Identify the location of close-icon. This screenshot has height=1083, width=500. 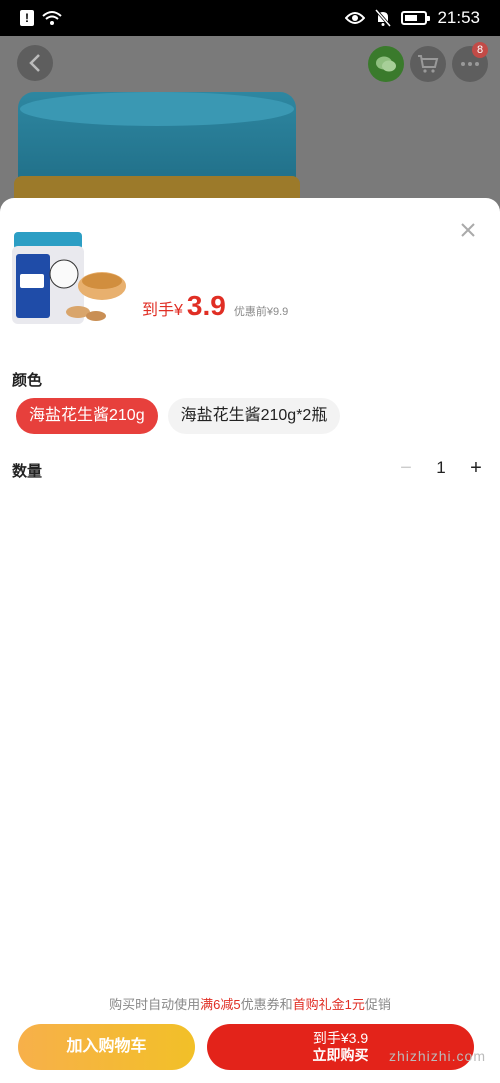
(468, 230).